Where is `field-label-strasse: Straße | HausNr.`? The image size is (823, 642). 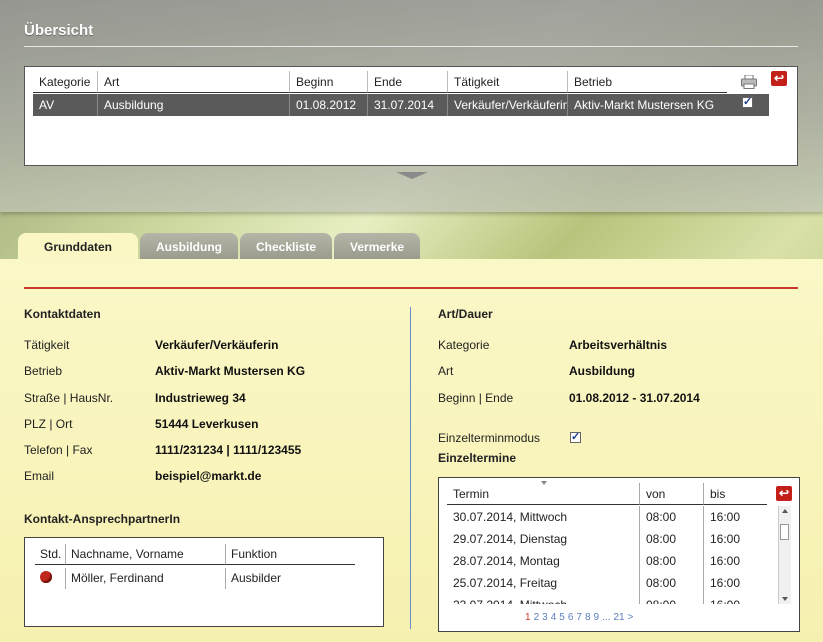 field-label-strasse: Straße | HausNr. is located at coordinates (69, 398).